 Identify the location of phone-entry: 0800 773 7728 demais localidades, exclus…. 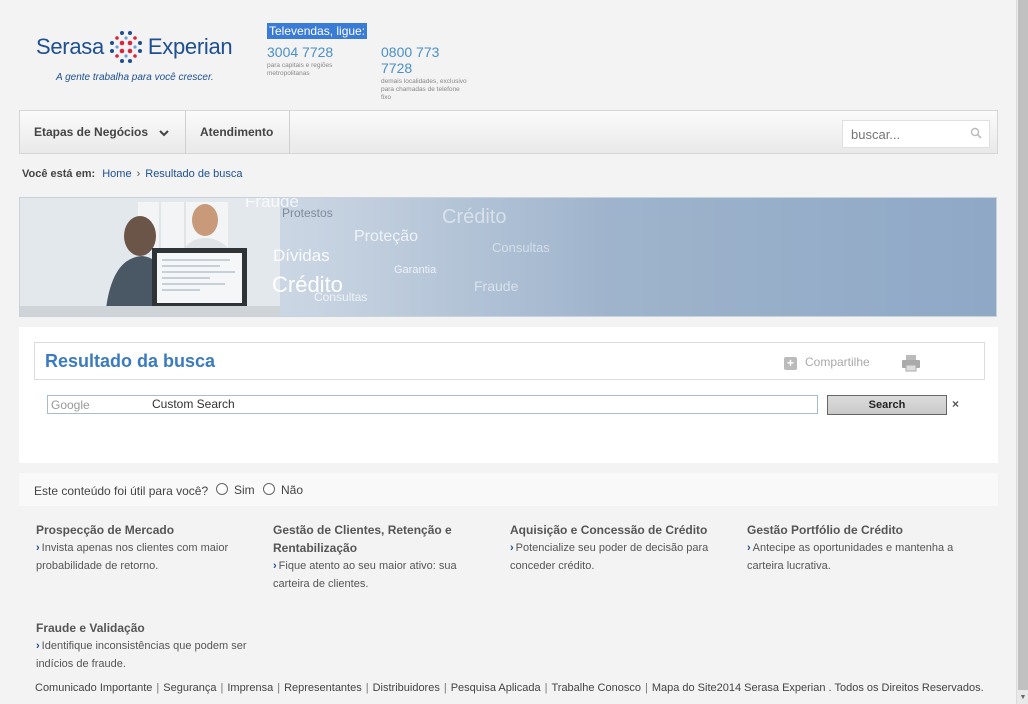
(426, 73).